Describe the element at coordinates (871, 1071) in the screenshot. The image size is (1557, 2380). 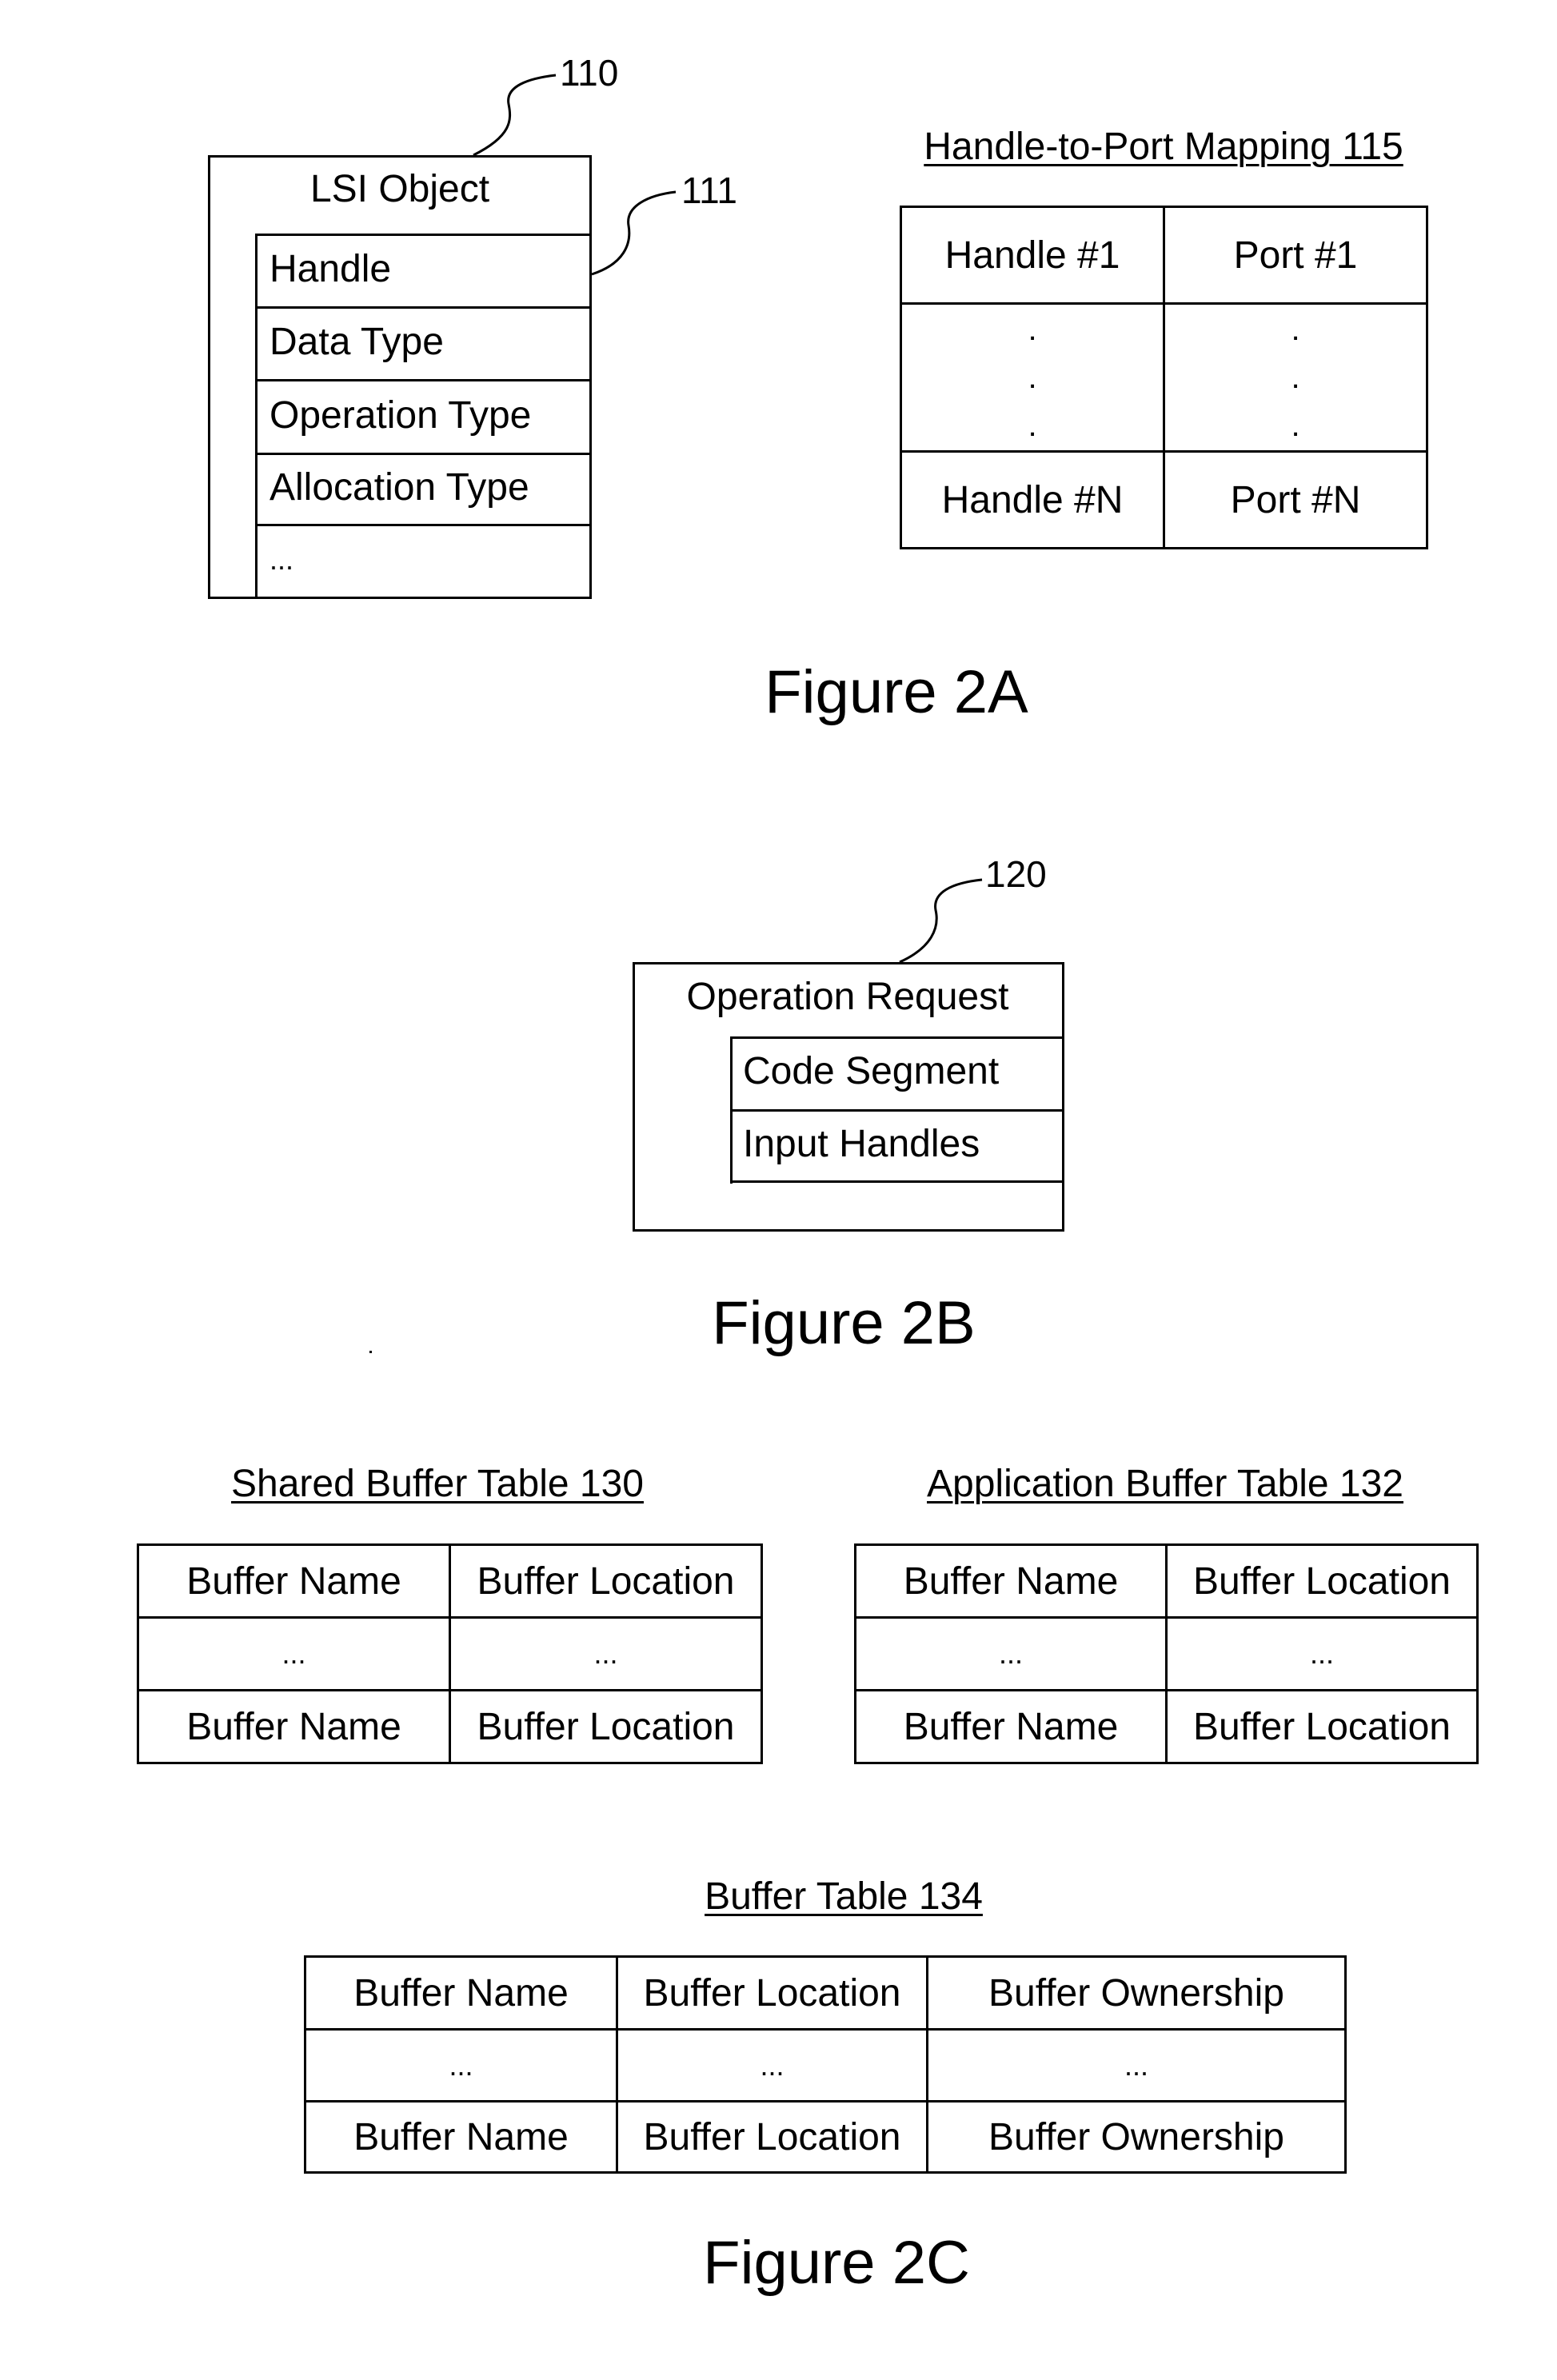
I see `operation-request-field-code-segment: Code Segment` at that location.